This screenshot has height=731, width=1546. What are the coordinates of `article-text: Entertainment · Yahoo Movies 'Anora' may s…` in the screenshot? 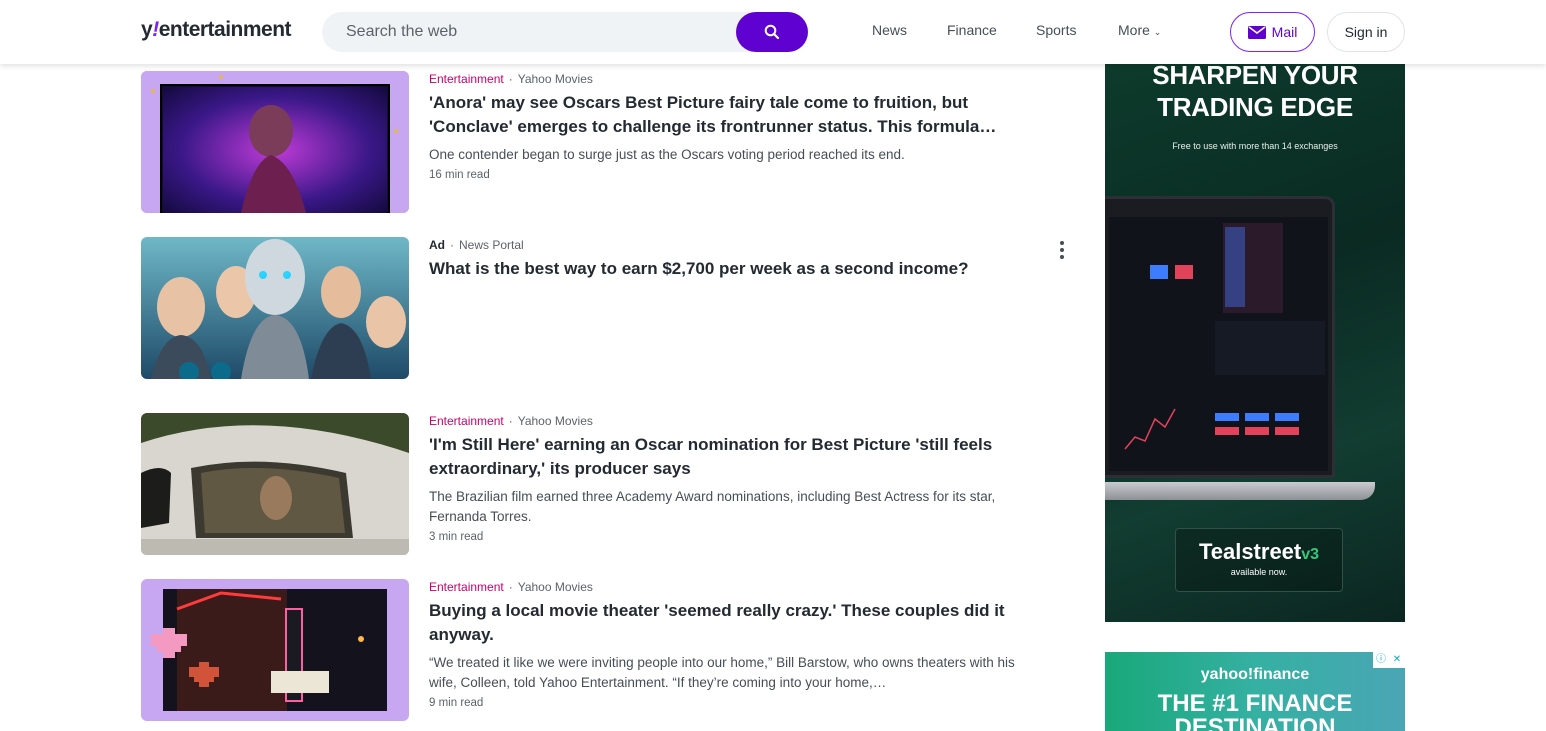 It's located at (729, 126).